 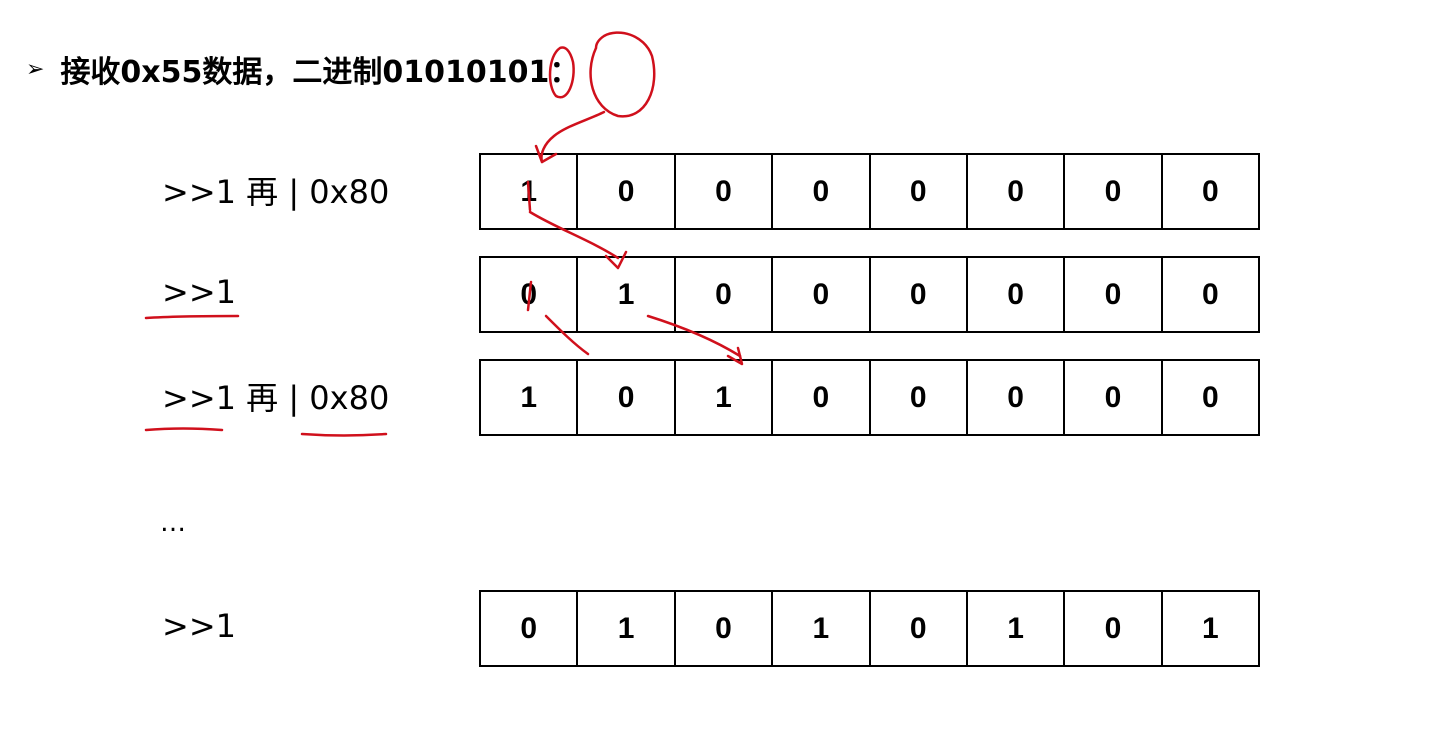 I want to click on title-row: ➢ 接收0x55数据，二进制01010101：, so click(x=302, y=69).